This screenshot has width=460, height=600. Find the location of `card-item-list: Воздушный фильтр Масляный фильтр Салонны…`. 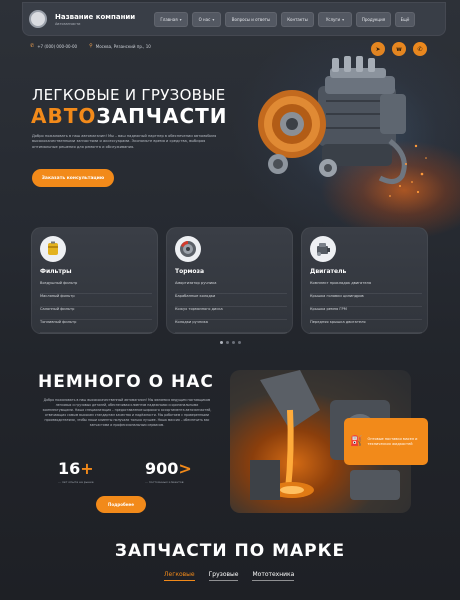

card-item-list: Воздушный фильтр Масляный фильтр Салонны… is located at coordinates (96, 307).